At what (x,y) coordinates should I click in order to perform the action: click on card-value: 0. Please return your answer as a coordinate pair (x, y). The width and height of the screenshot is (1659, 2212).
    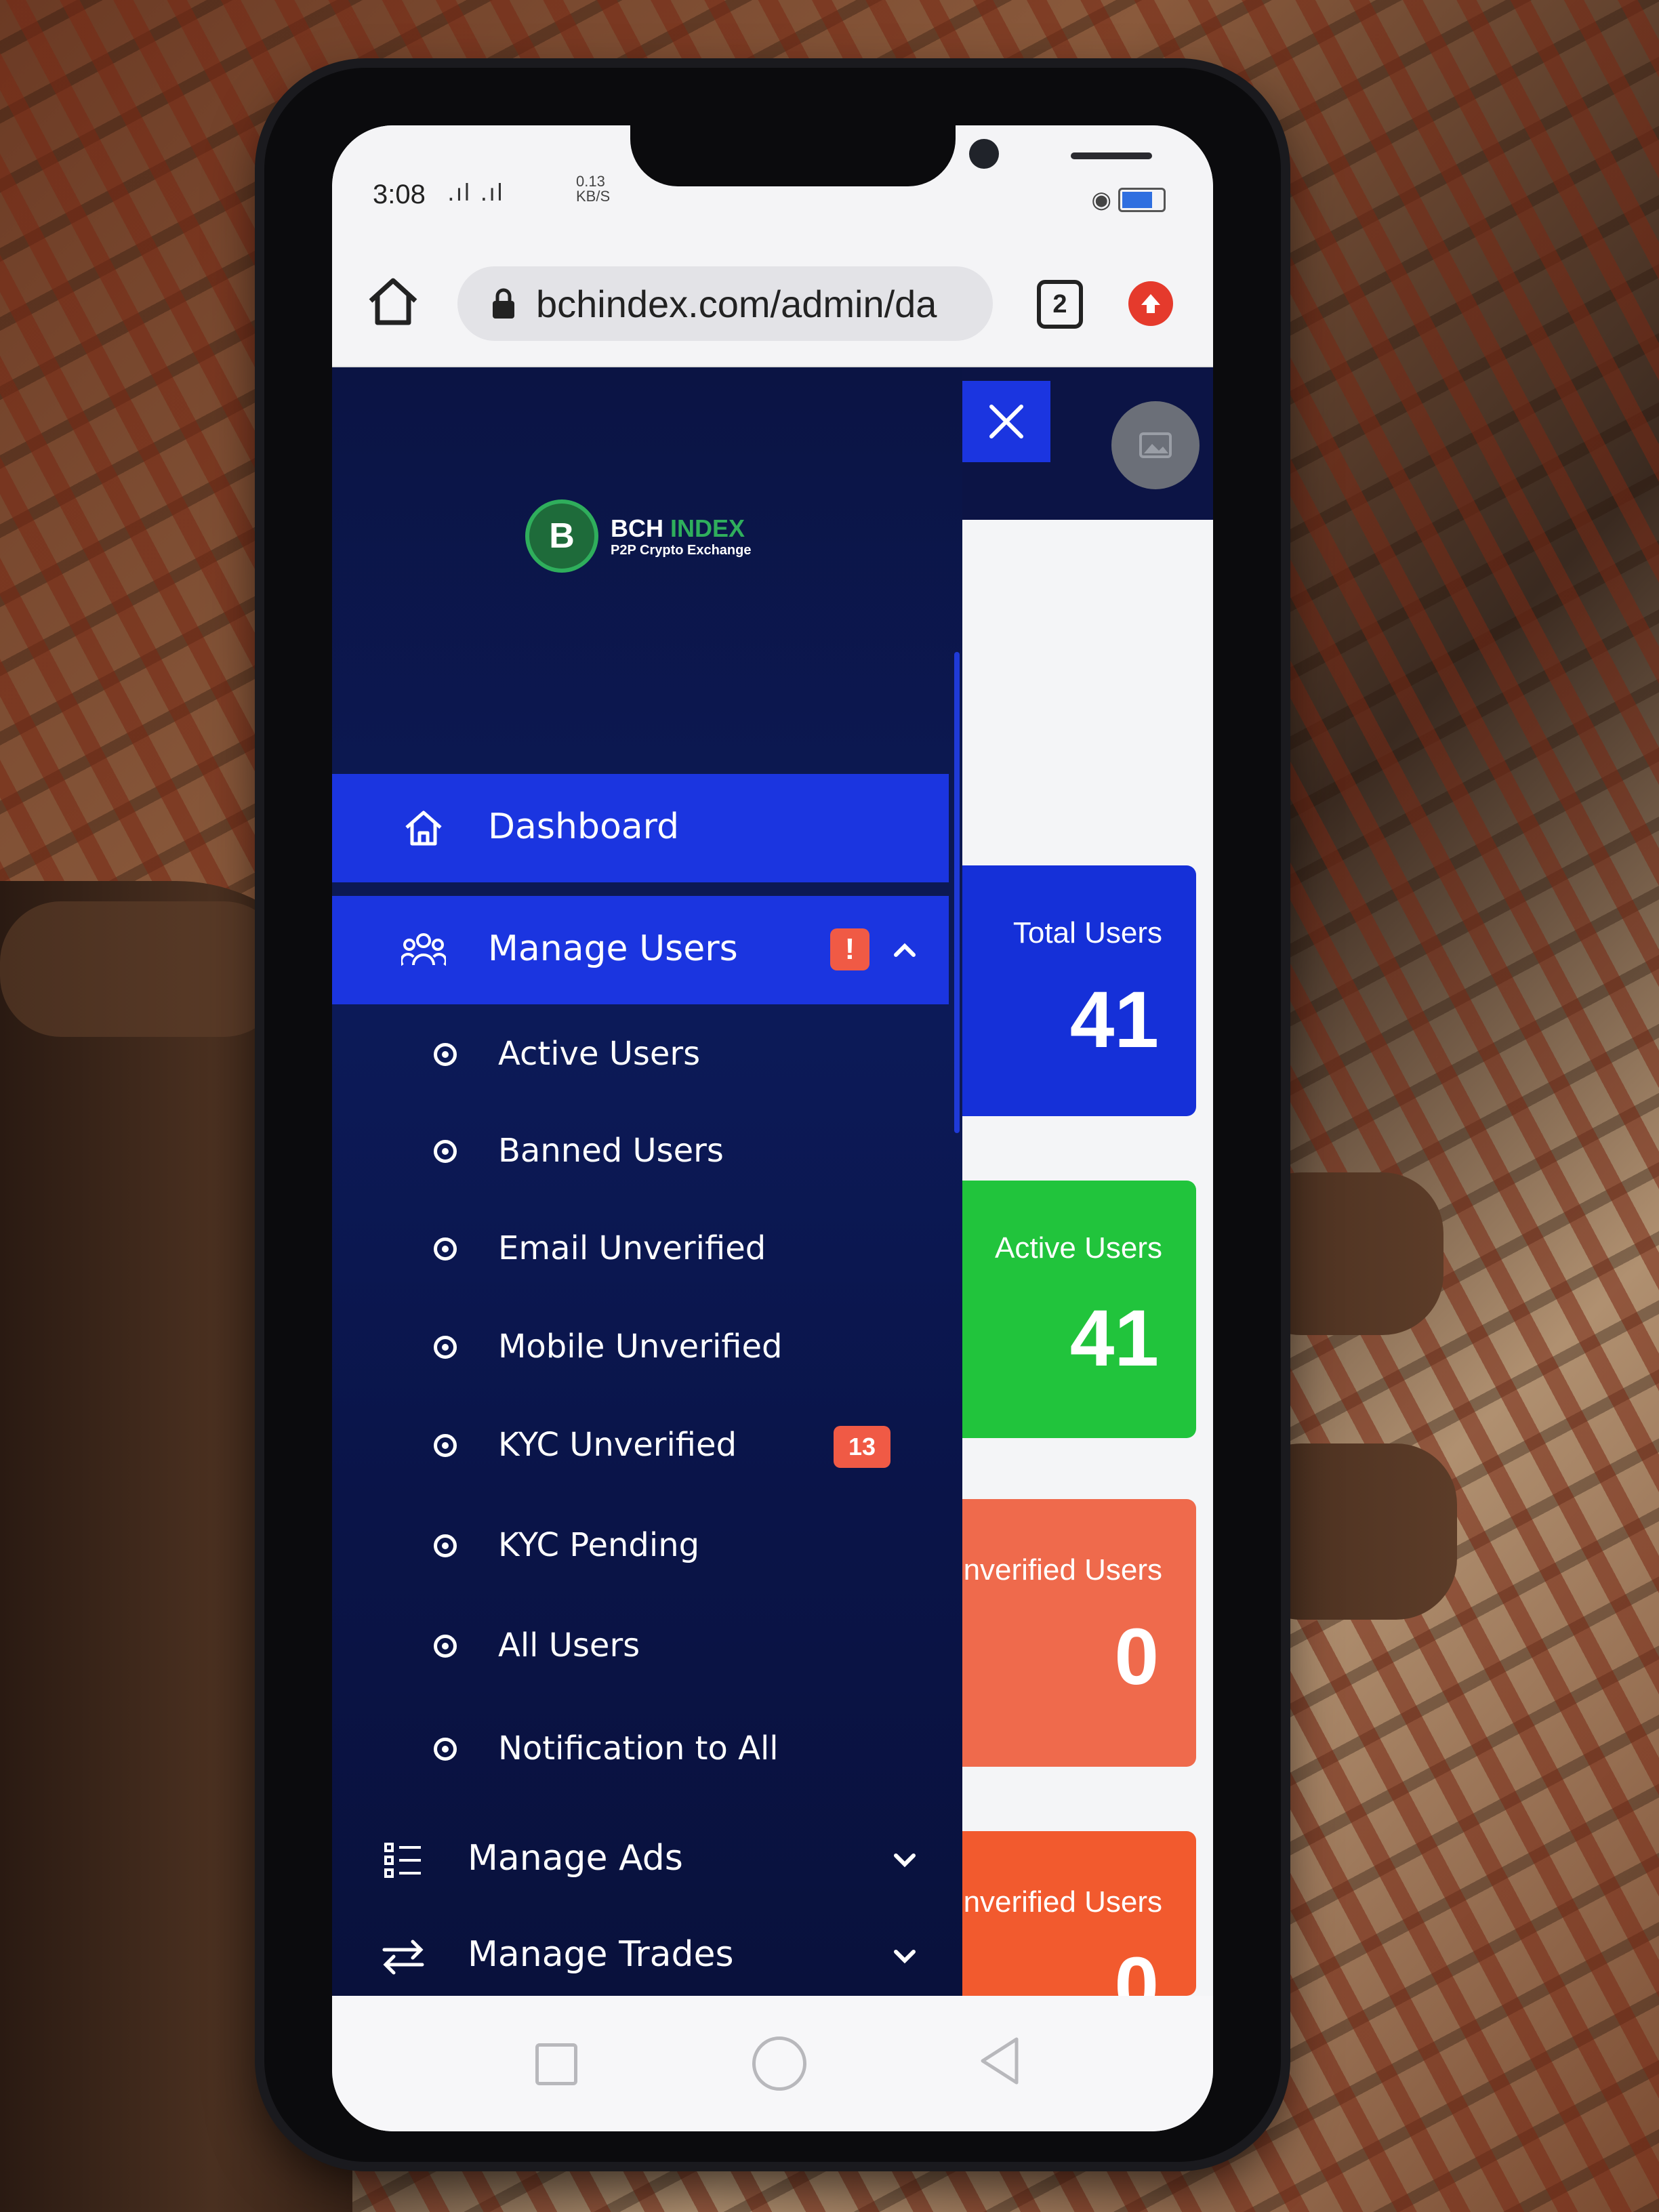
    Looking at the image, I should click on (1136, 1657).